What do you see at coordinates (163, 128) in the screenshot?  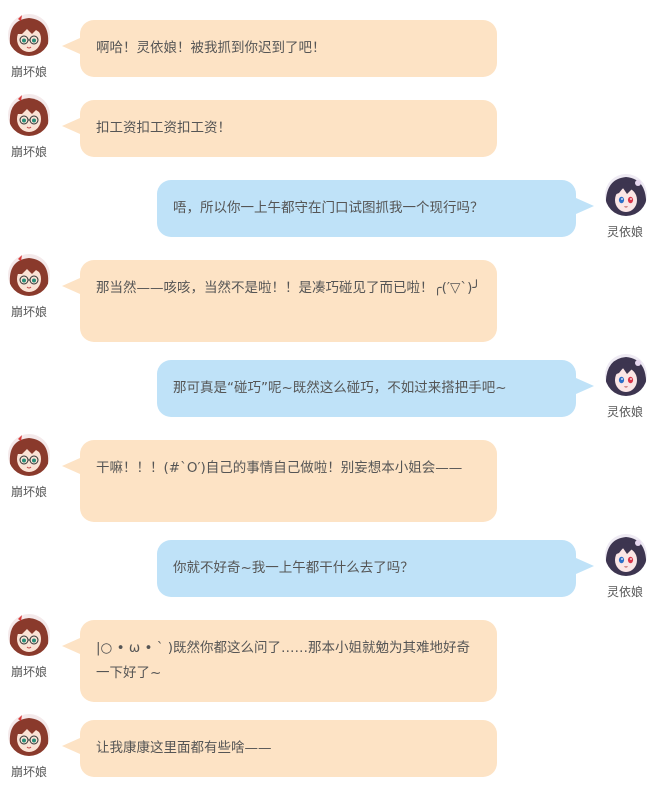 I see `message-text: 扣工资扣工资扣工资！` at bounding box center [163, 128].